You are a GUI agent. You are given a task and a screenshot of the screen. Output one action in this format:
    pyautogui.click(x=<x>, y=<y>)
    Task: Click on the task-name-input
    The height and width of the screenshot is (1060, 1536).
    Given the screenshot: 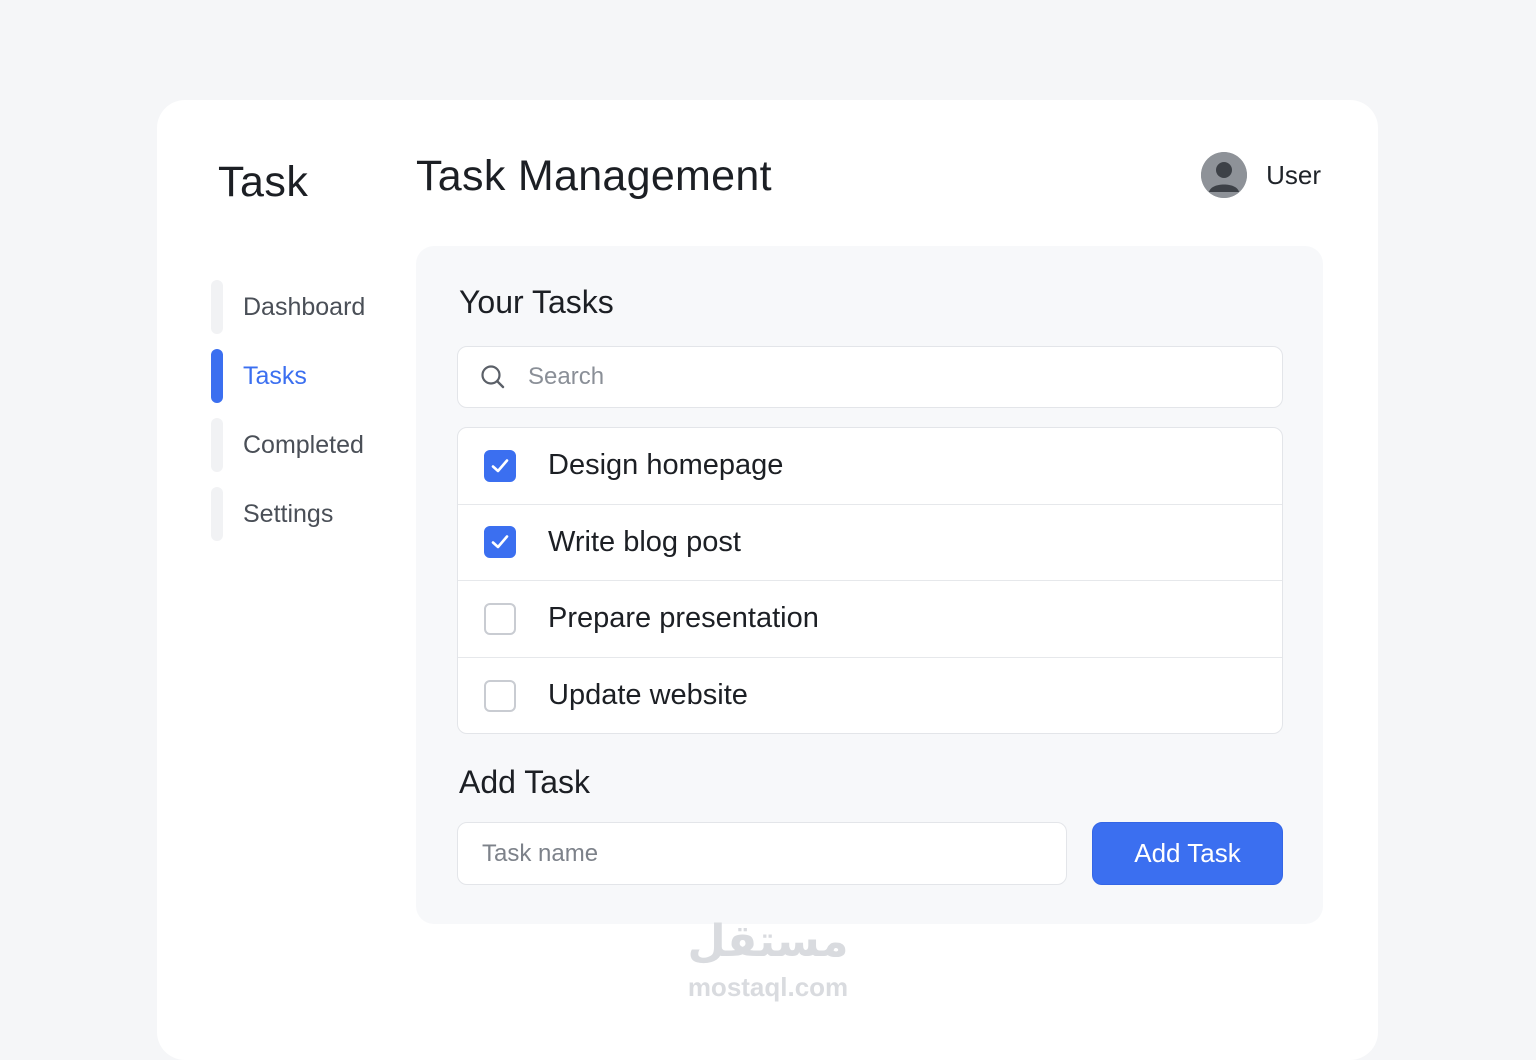 What is the action you would take?
    pyautogui.click(x=762, y=853)
    